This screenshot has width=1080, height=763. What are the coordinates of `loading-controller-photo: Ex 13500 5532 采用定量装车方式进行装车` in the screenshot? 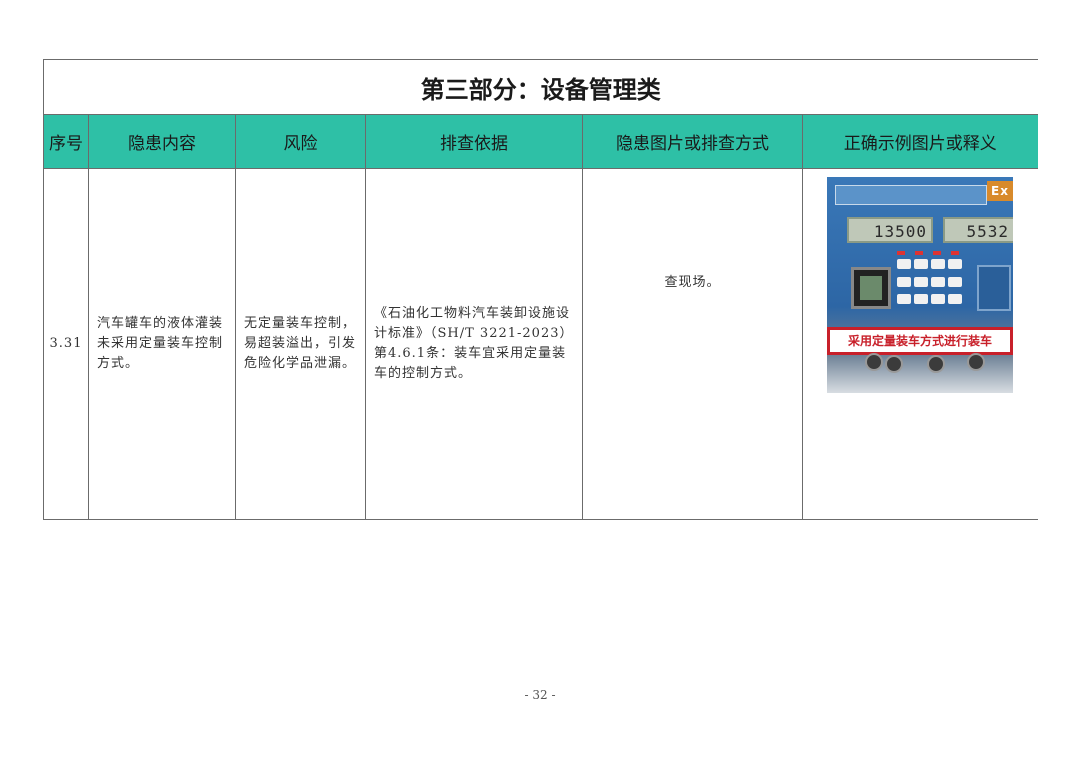 It's located at (920, 285).